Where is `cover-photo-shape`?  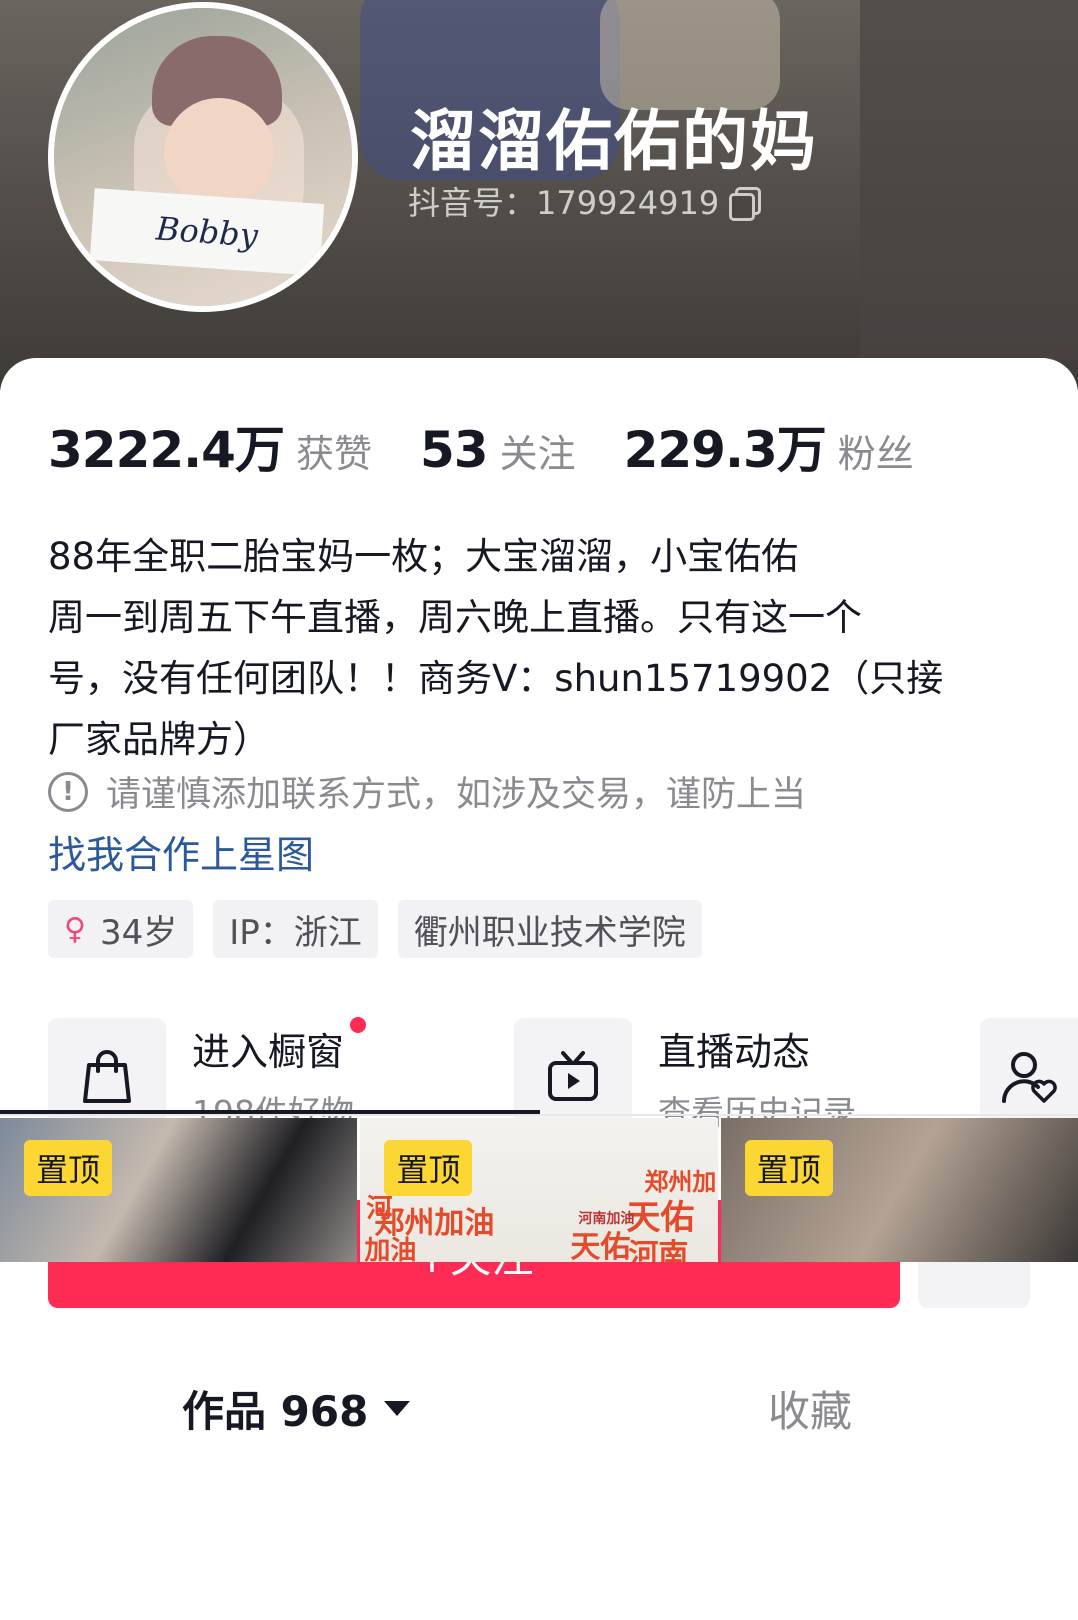 cover-photo-shape is located at coordinates (969, 180).